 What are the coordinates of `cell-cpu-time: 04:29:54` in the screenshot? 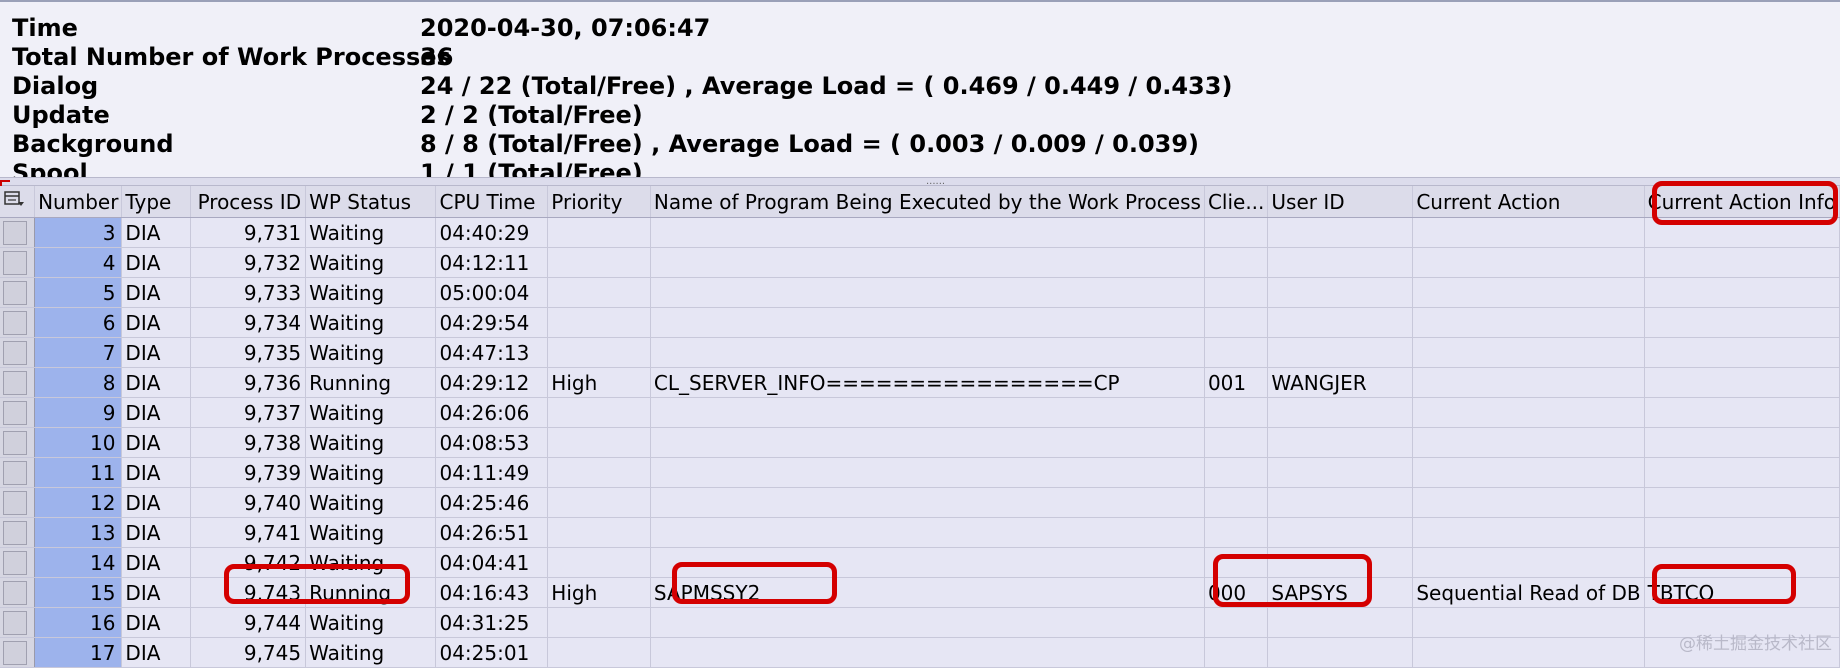 It's located at (492, 322).